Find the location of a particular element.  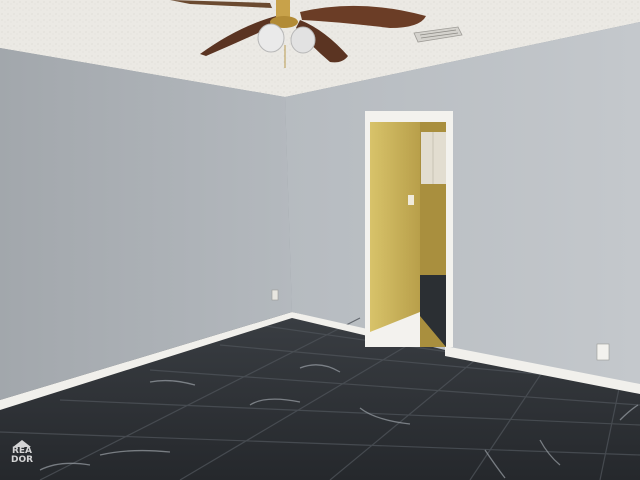

agency-logo: REA DOR is located at coordinates (22, 457).